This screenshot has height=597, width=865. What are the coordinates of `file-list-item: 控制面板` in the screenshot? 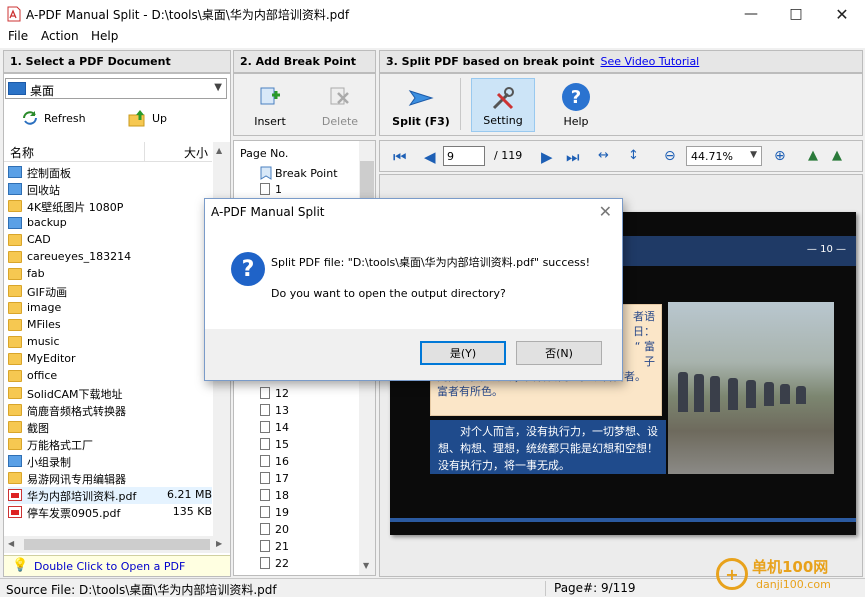 It's located at (110, 172).